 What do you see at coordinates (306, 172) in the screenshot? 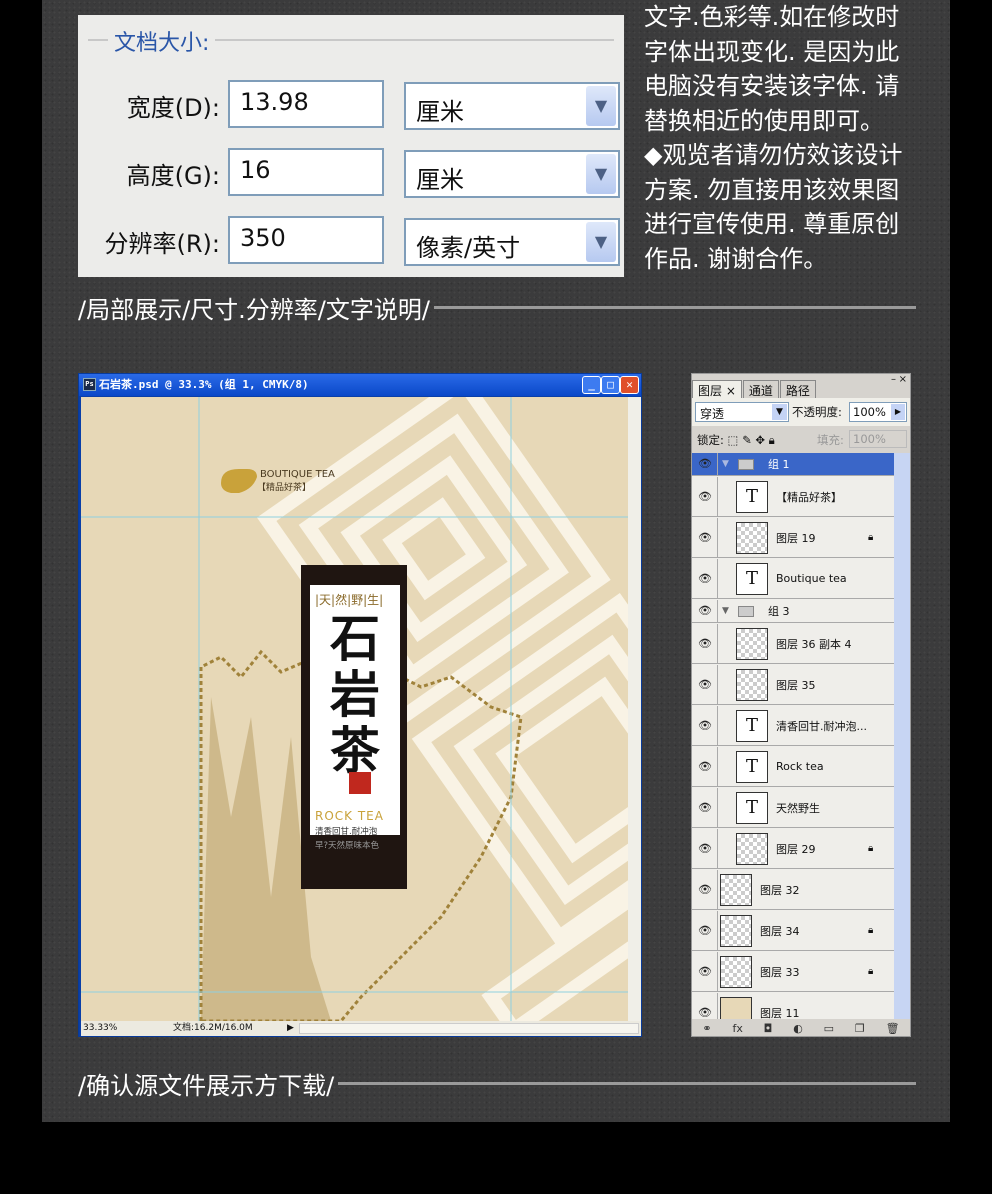
I see `value-input: 16` at bounding box center [306, 172].